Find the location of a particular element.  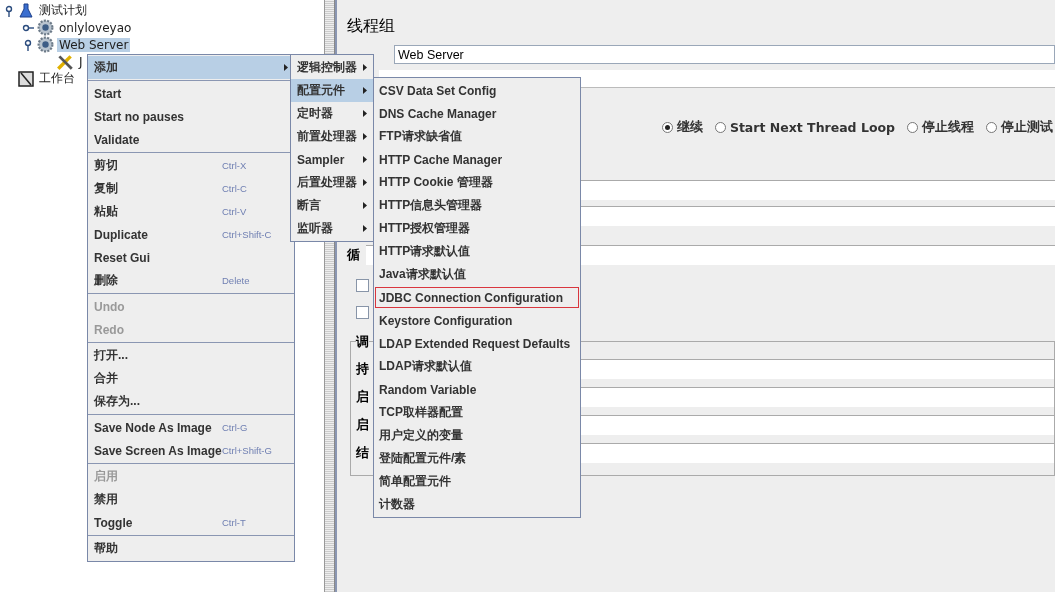

menu-item: 禁用 is located at coordinates (191, 499).